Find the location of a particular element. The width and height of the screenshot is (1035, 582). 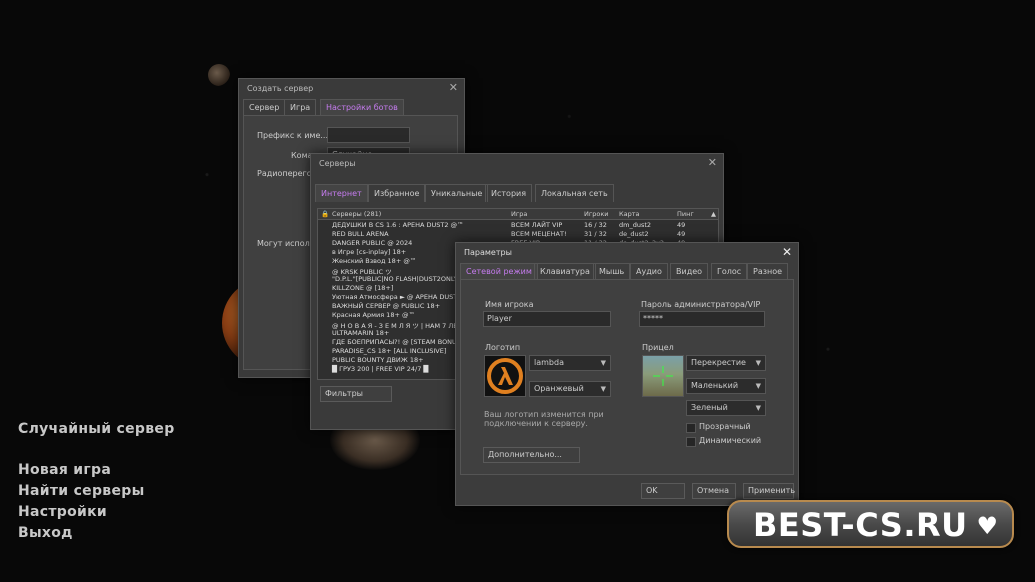

player-name-label: Имя игрока is located at coordinates (509, 304).